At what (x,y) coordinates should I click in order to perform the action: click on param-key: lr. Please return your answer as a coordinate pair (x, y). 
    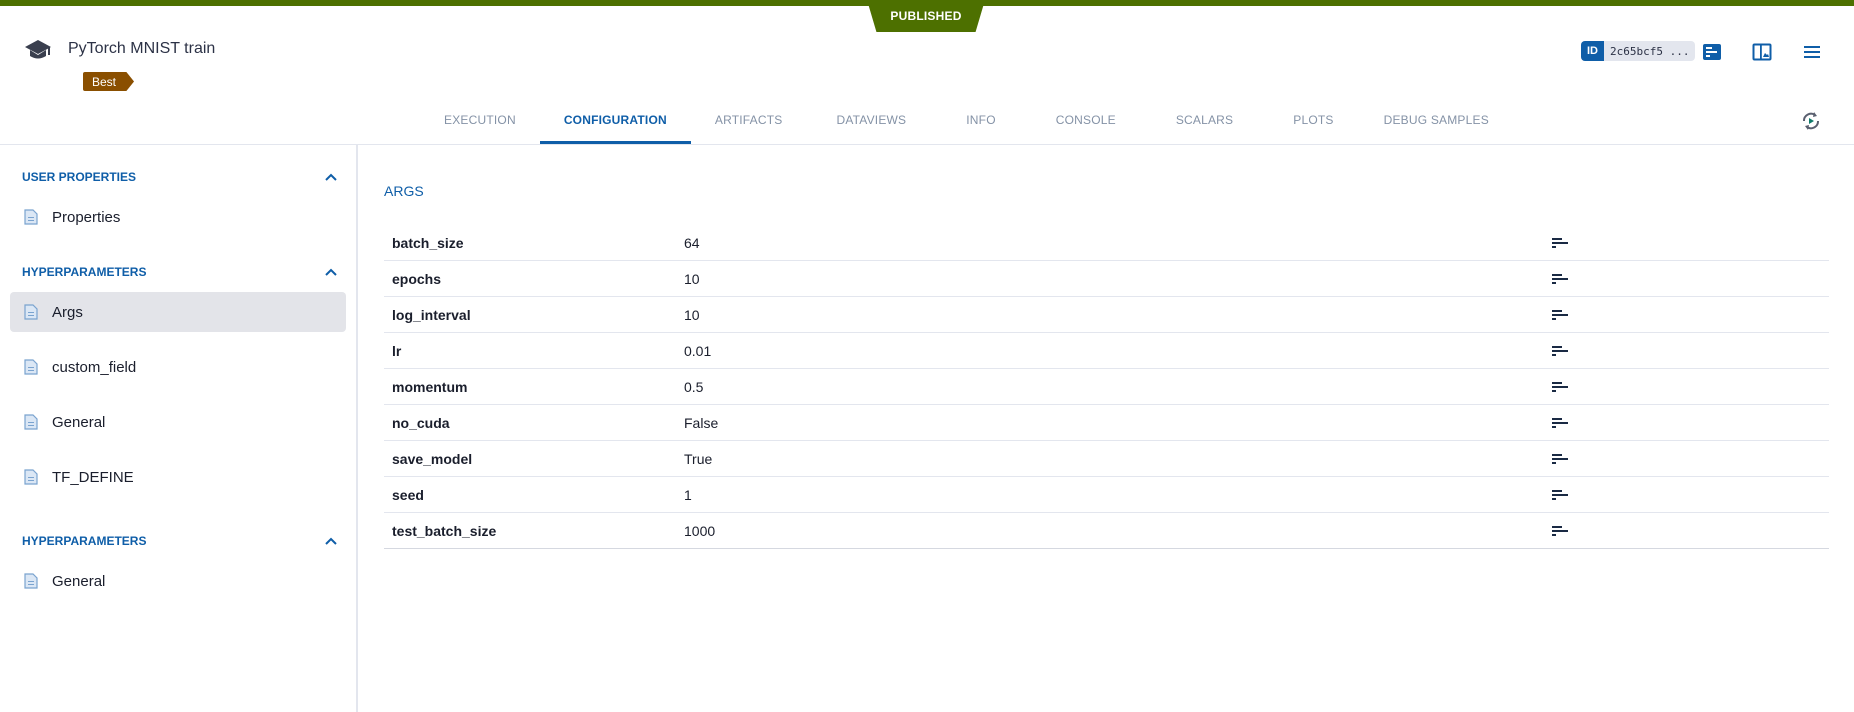
    Looking at the image, I should click on (397, 350).